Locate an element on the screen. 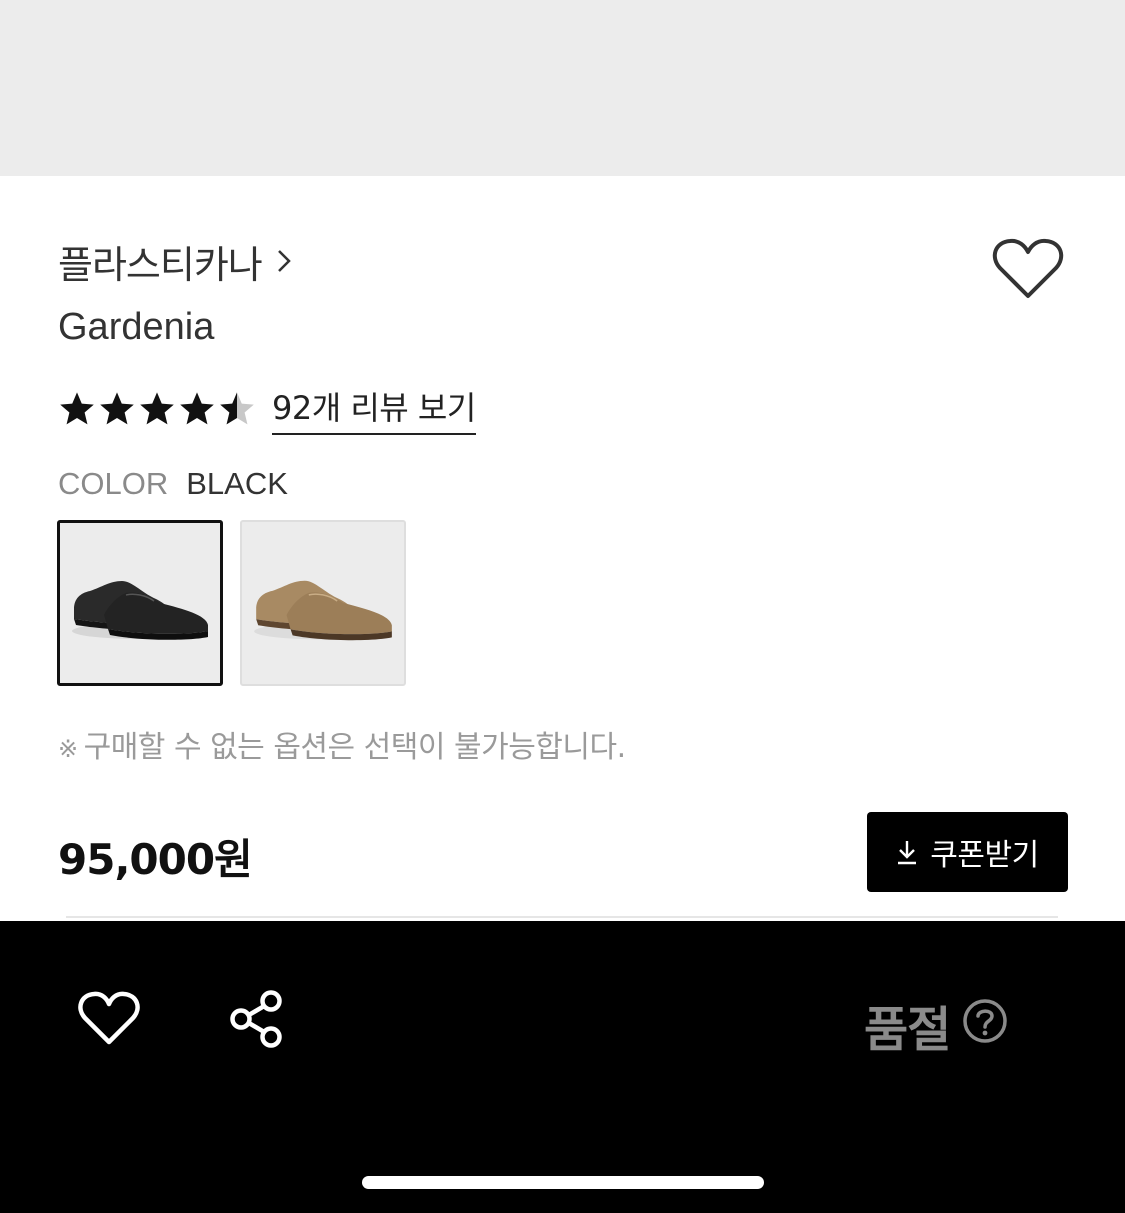 Image resolution: width=1125 pixels, height=1213 pixels. rating-row: 92개 리뷰 보기 is located at coordinates (267, 409).